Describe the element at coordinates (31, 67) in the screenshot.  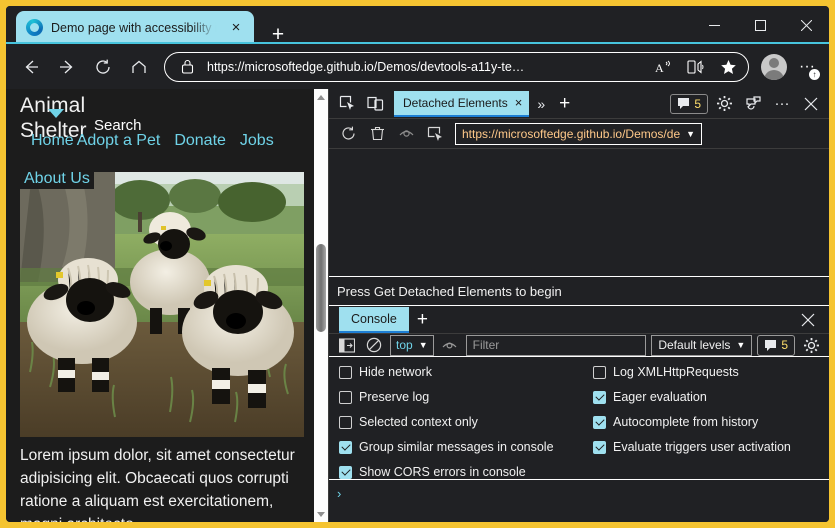
I see `back-arrow-icon` at that location.